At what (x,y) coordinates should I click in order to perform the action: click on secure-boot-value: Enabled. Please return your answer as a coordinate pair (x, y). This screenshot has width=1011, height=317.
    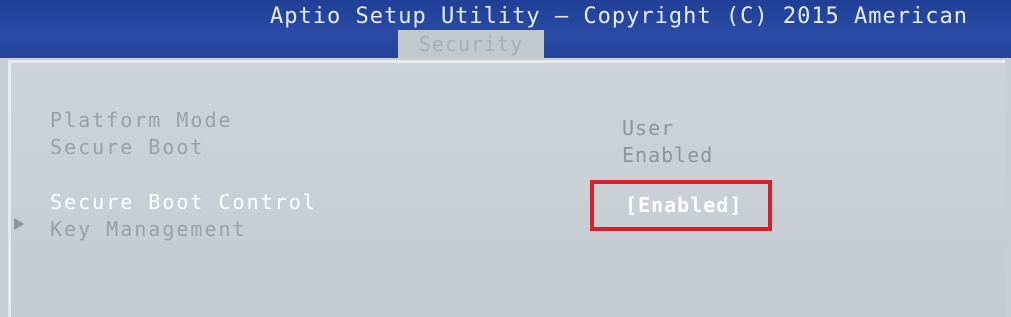
    Looking at the image, I should click on (668, 155).